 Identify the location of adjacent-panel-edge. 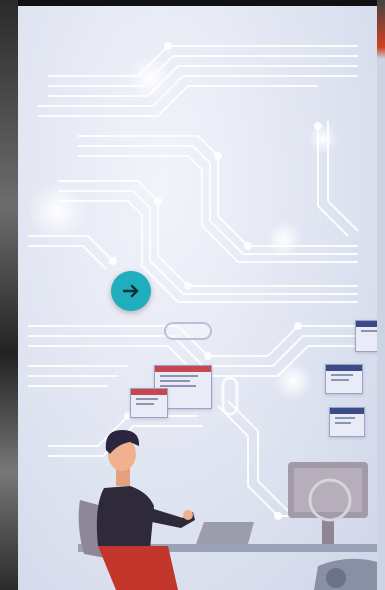
(381, 295).